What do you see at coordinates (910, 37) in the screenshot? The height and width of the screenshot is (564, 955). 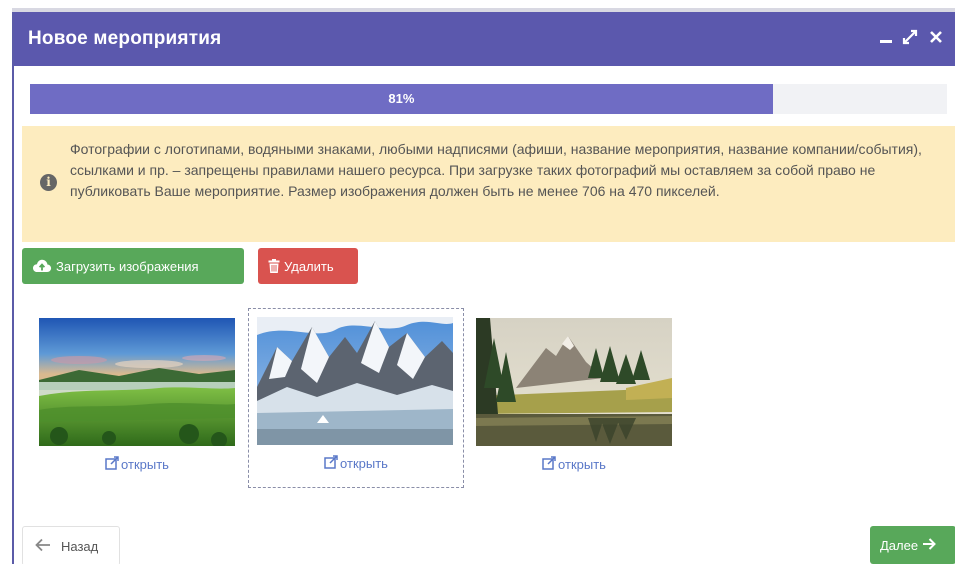 I see `maximize-icon` at bounding box center [910, 37].